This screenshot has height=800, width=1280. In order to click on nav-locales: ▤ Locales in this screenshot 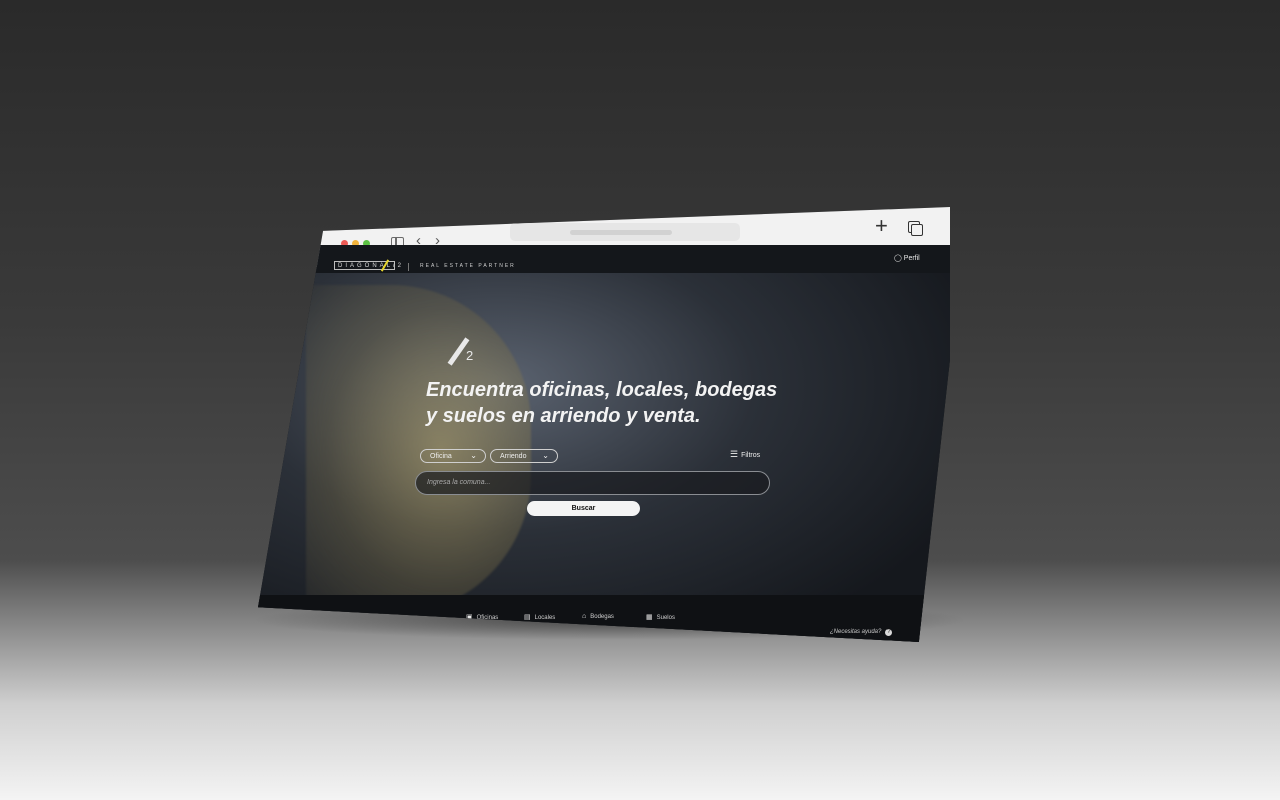, I will do `click(539, 617)`.